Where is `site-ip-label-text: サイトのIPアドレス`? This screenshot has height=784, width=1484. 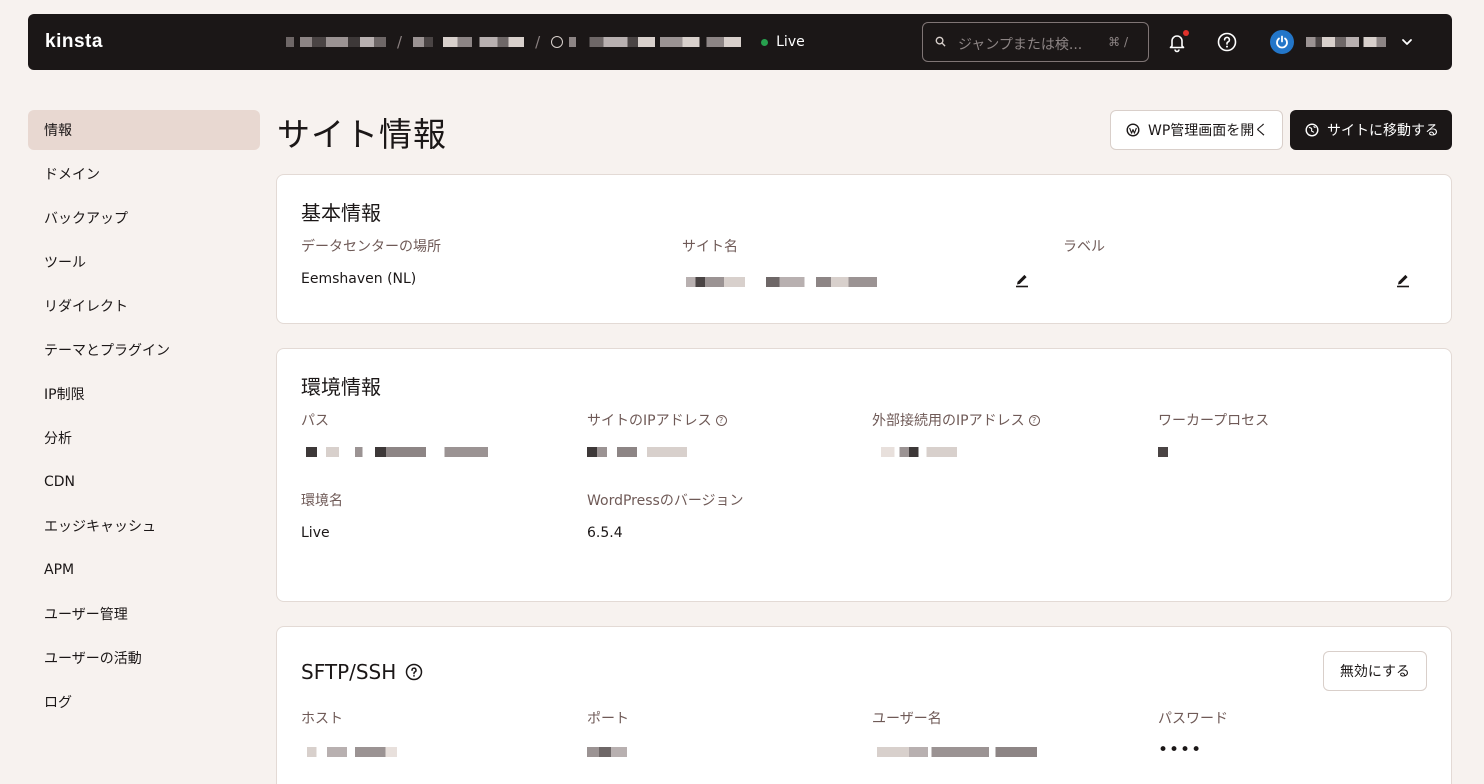
site-ip-label-text: サイトのIPアドレス is located at coordinates (649, 421).